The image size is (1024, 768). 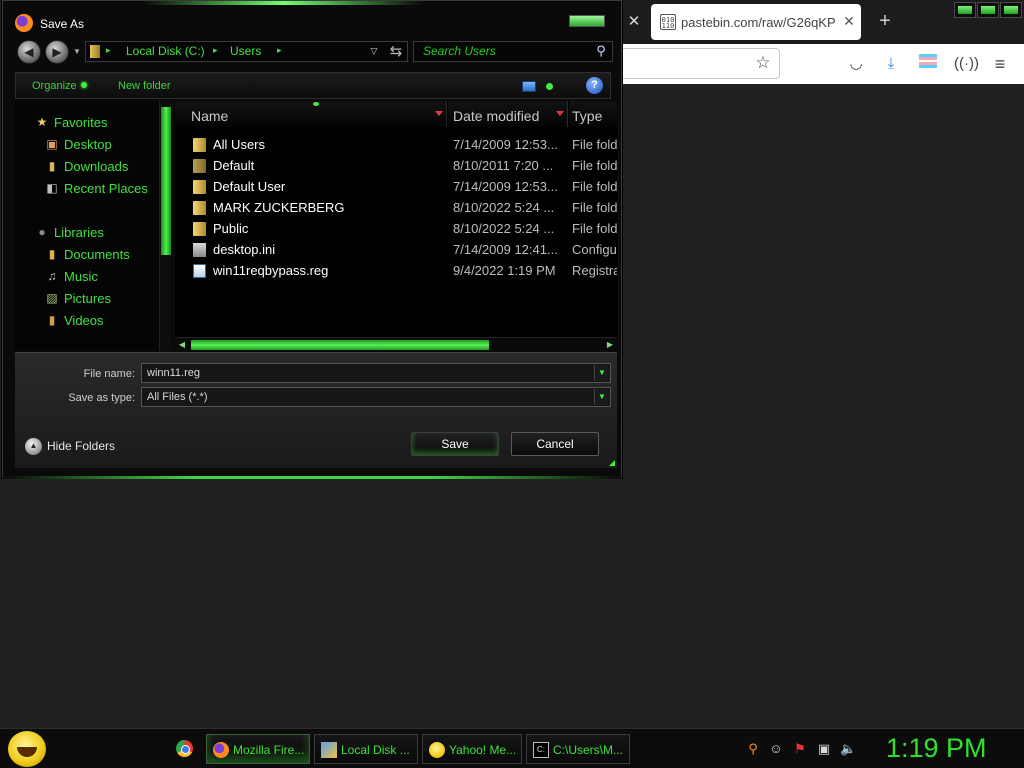 What do you see at coordinates (87, 188) in the screenshot?
I see `nav-recent-places: ◧ Recent Places` at bounding box center [87, 188].